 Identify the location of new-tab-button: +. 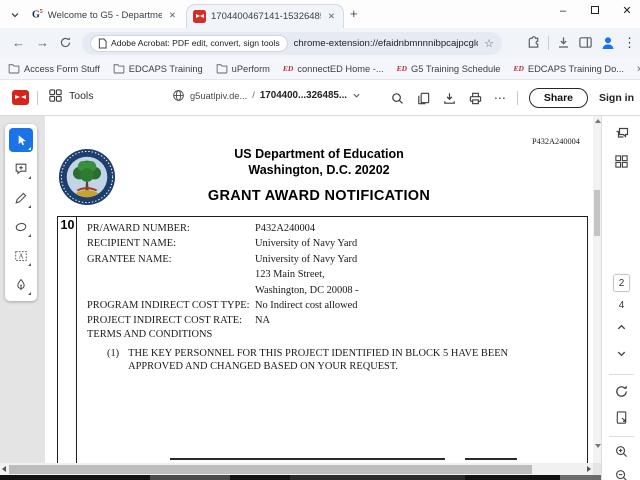
(354, 13).